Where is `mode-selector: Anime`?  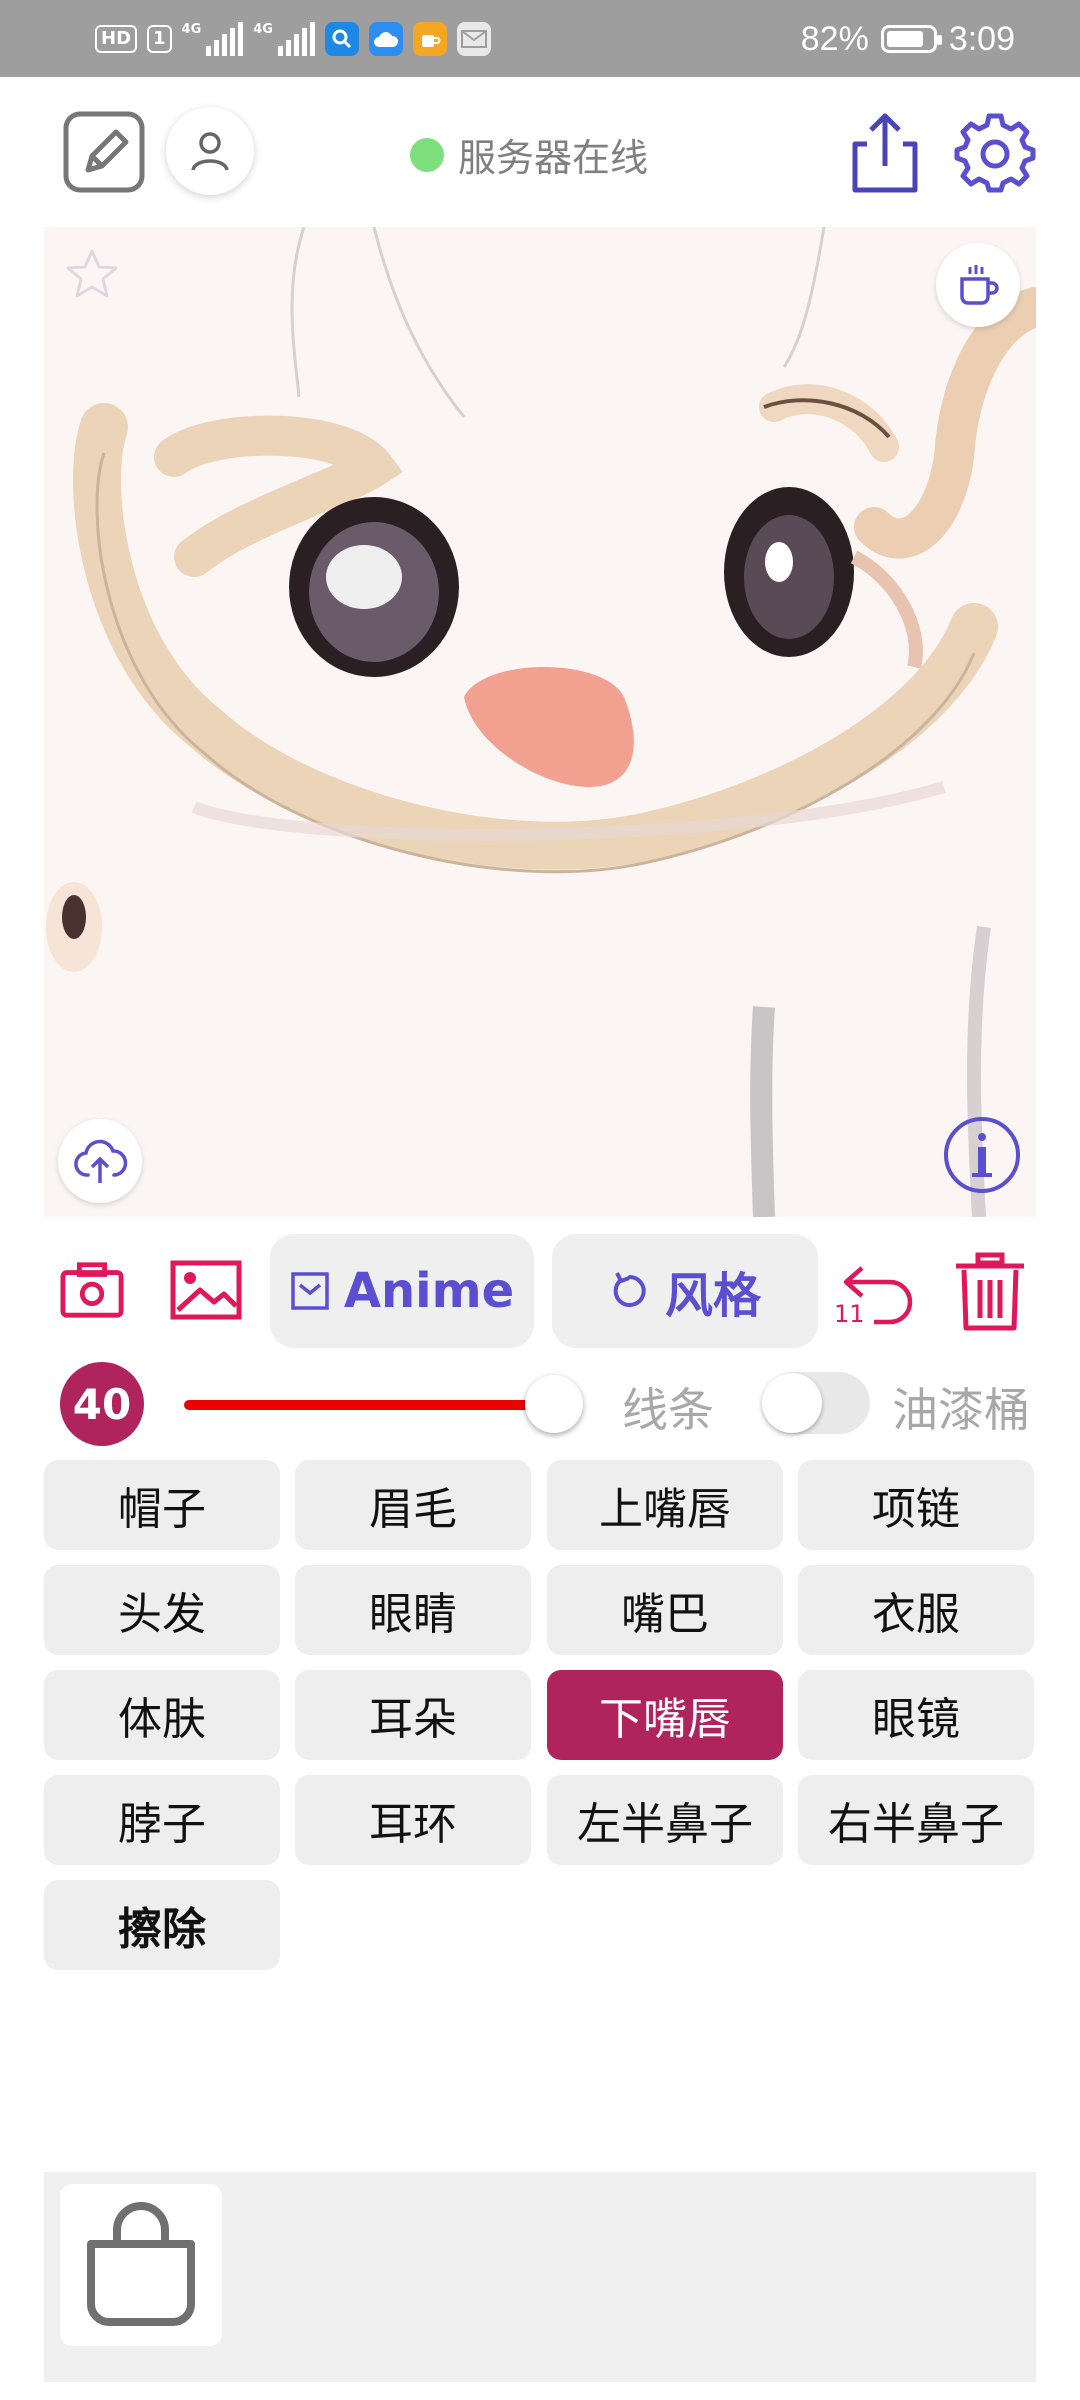 mode-selector: Anime is located at coordinates (402, 1291).